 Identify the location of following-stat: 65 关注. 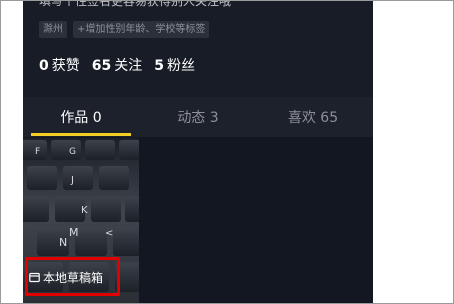
(117, 65).